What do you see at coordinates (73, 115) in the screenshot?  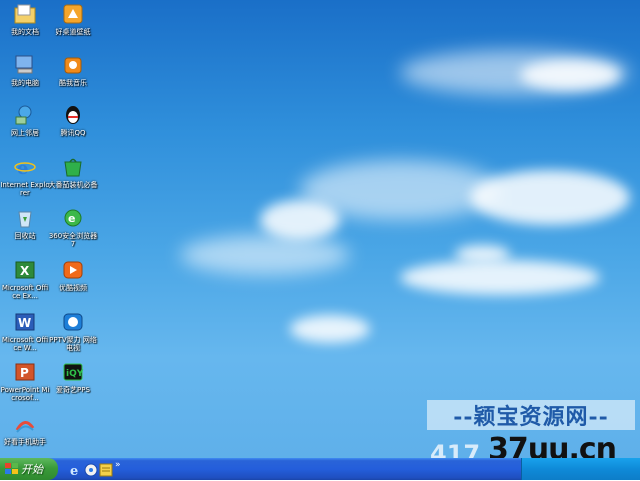 I see `qq-icon` at bounding box center [73, 115].